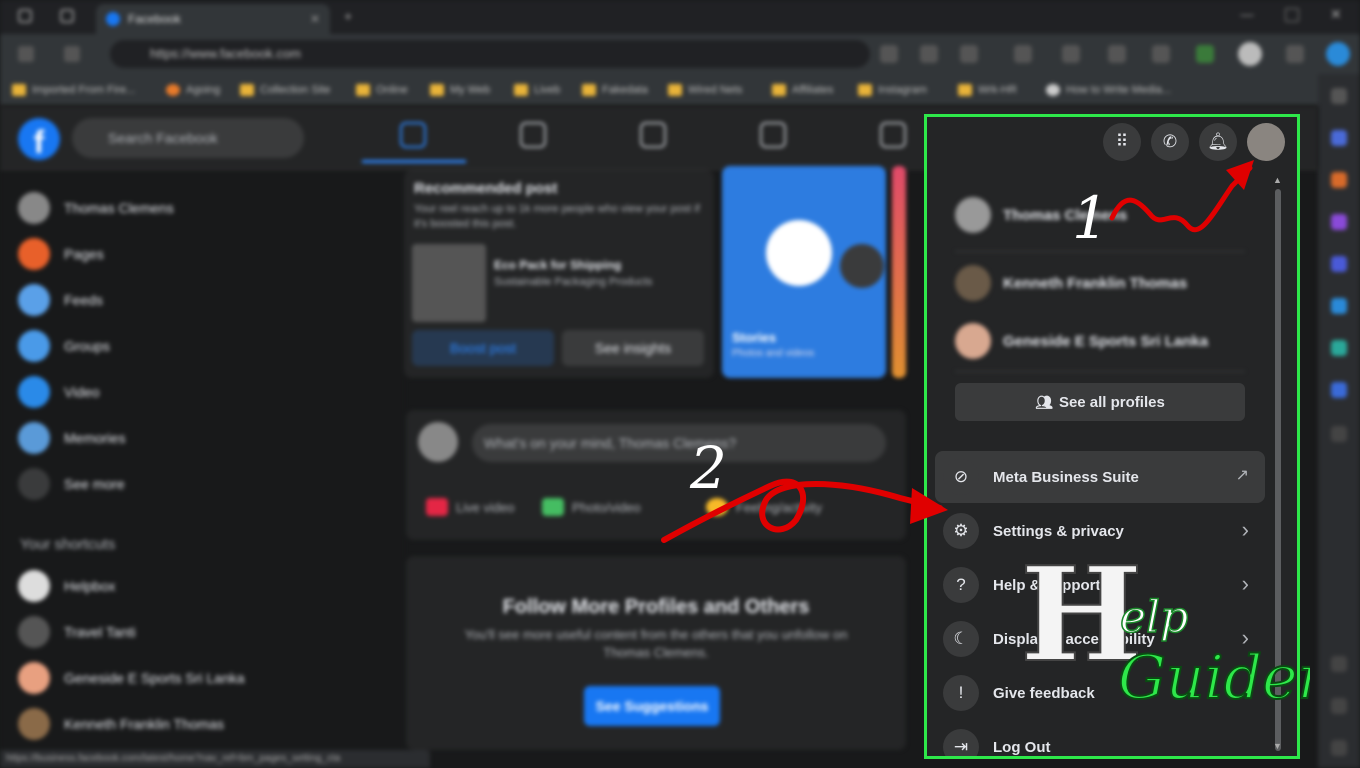 The height and width of the screenshot is (768, 1360). Describe the element at coordinates (449, 283) in the screenshot. I see `post-thumbnail` at that location.